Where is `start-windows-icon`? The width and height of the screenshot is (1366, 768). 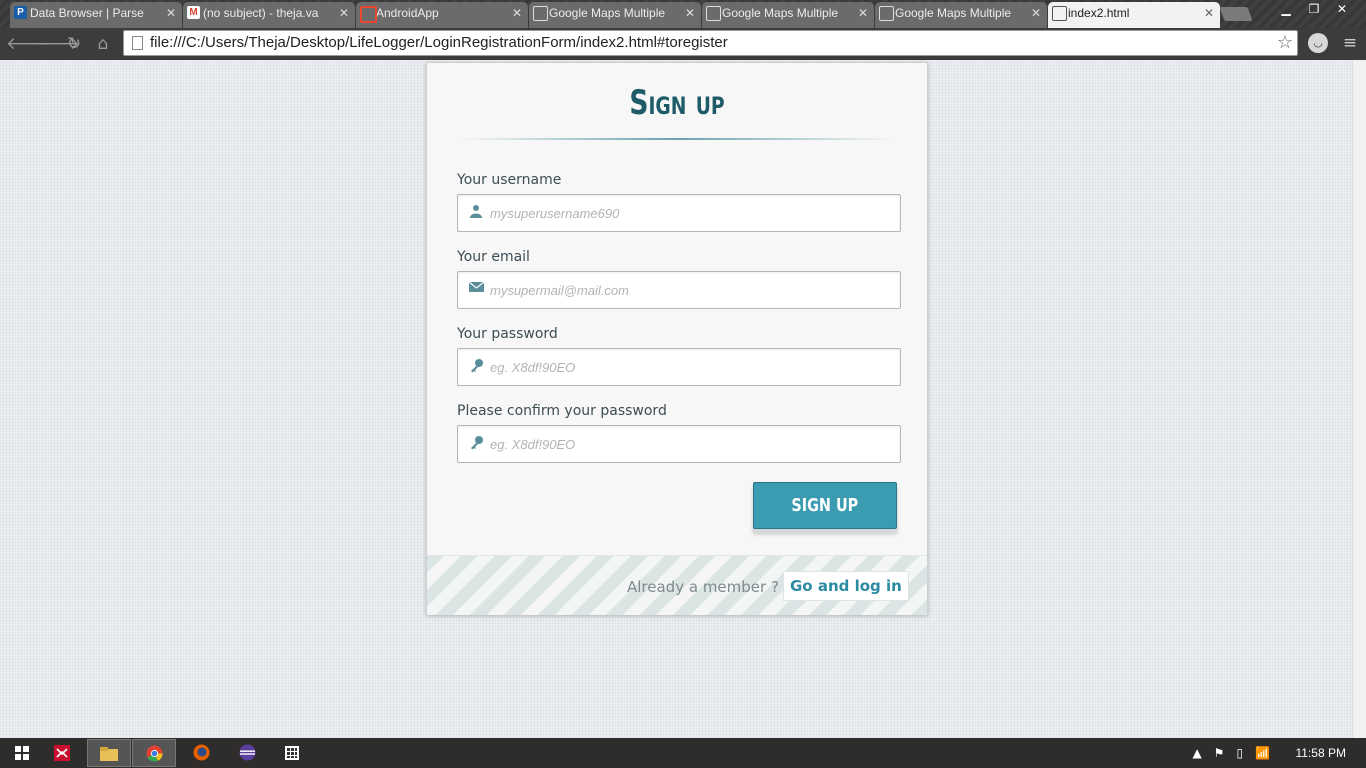 start-windows-icon is located at coordinates (22, 753).